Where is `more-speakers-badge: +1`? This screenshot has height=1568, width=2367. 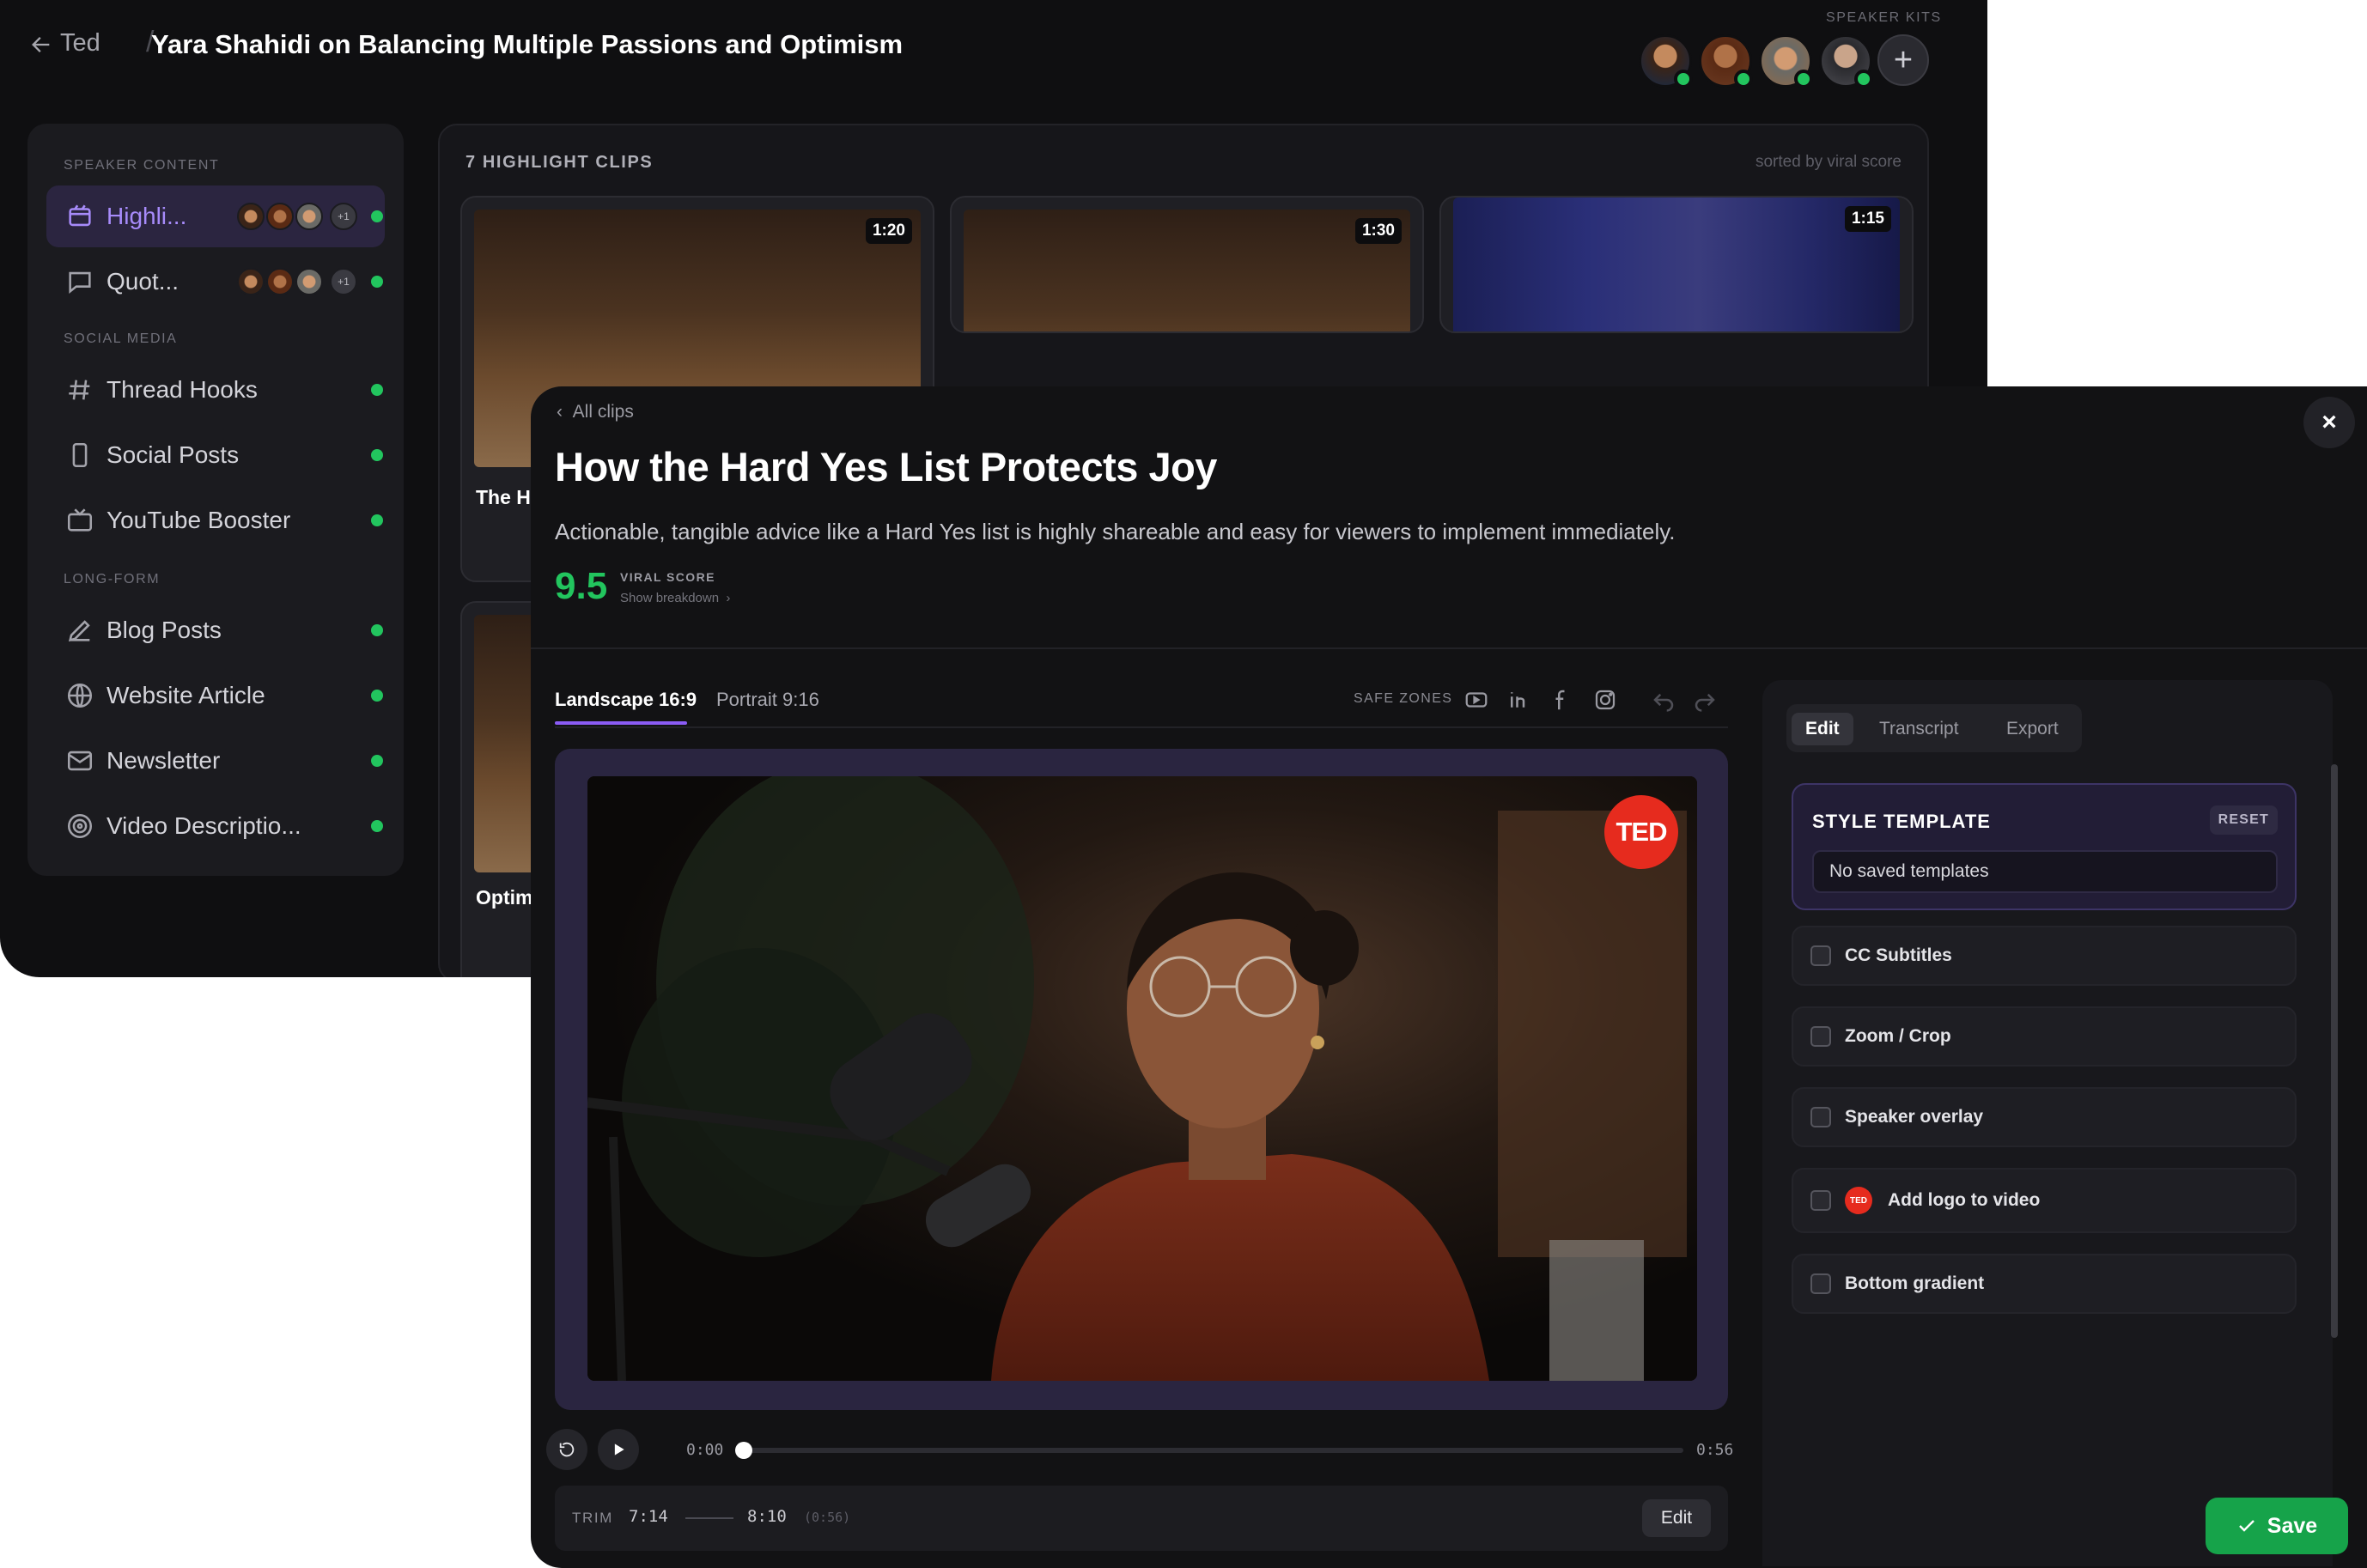
more-speakers-badge: +1 is located at coordinates (343, 216).